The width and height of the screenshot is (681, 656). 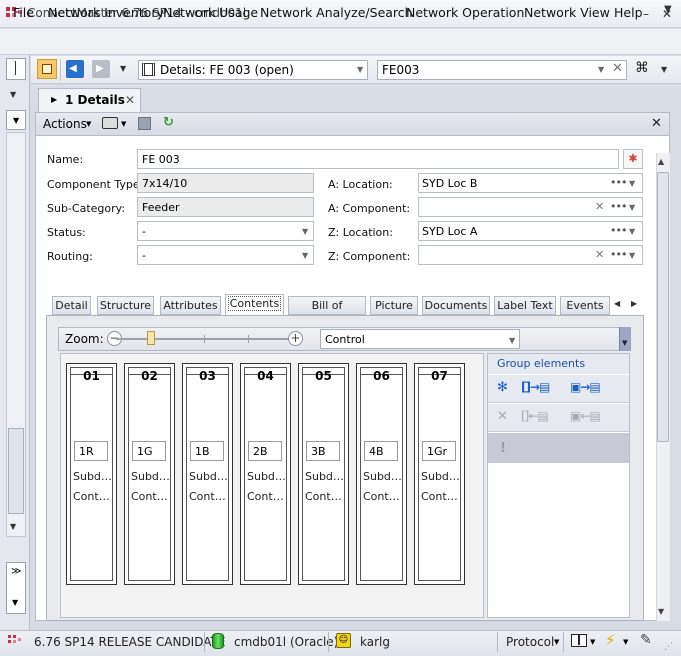 I want to click on tab-contents-label: Contents, so click(x=254, y=303).